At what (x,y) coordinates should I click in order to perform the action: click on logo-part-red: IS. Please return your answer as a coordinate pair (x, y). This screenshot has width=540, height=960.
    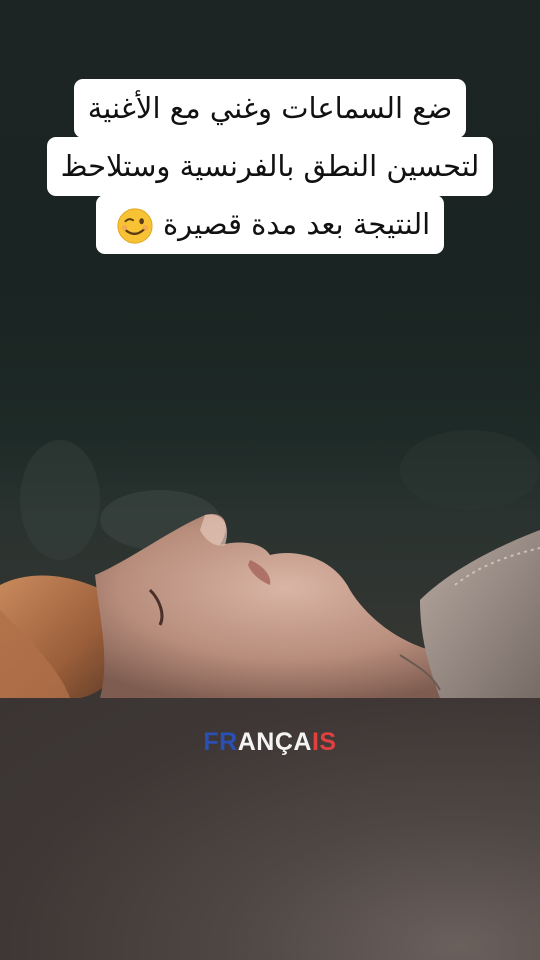
    Looking at the image, I should click on (324, 742).